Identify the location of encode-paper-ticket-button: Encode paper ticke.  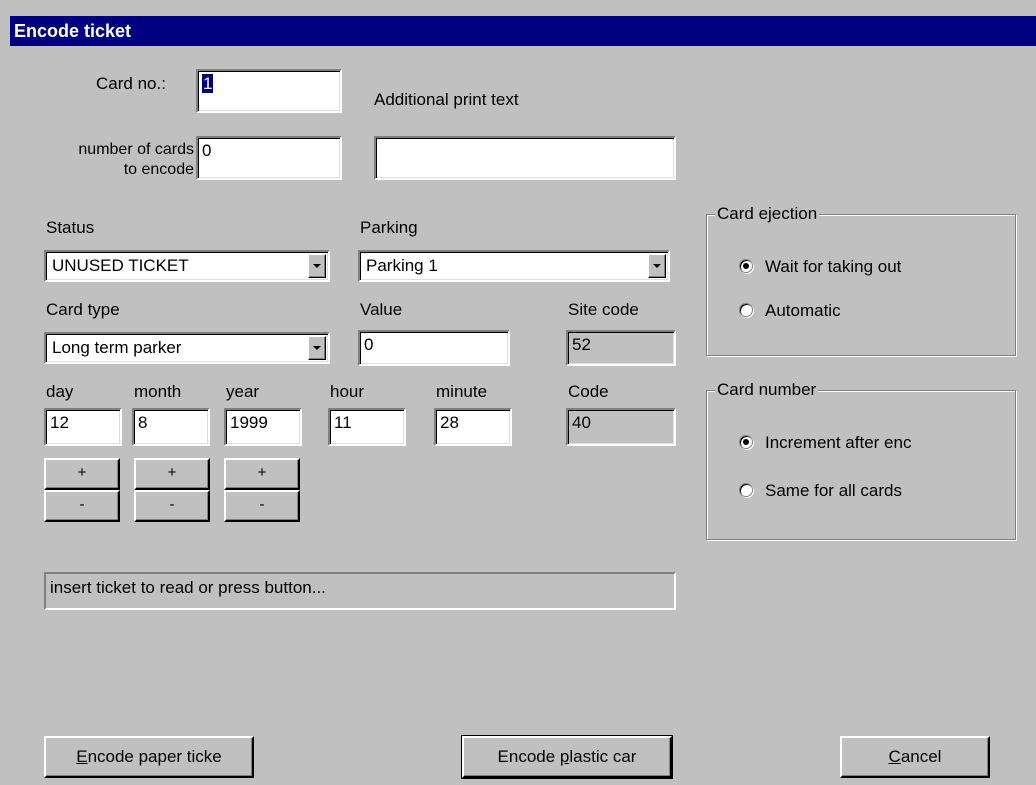
(149, 757).